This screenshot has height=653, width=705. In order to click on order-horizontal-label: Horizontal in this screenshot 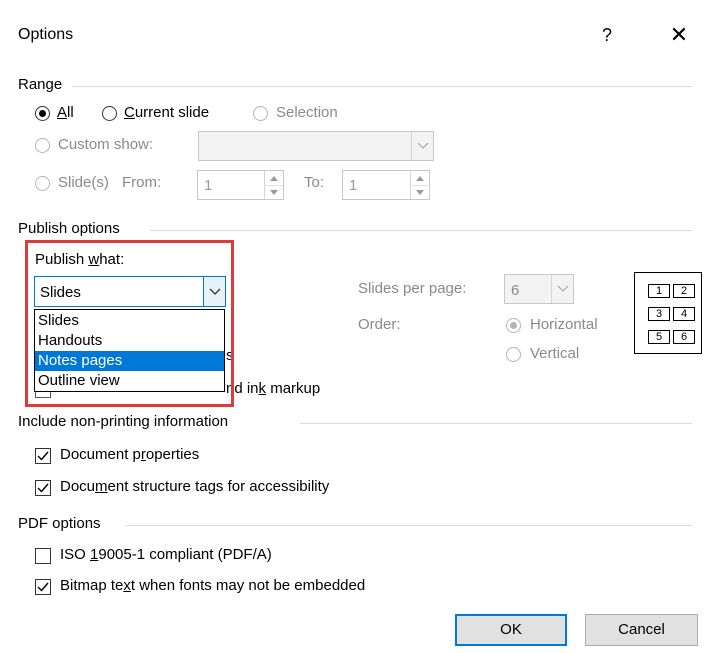, I will do `click(564, 324)`.